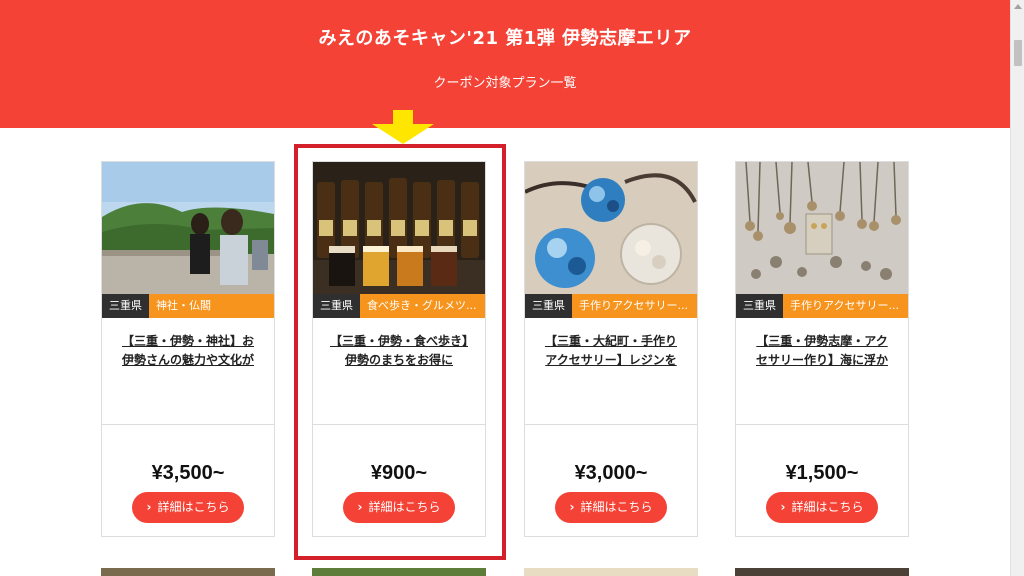 The image size is (1024, 576). I want to click on plan-photo-resin-accessories, so click(611, 228).